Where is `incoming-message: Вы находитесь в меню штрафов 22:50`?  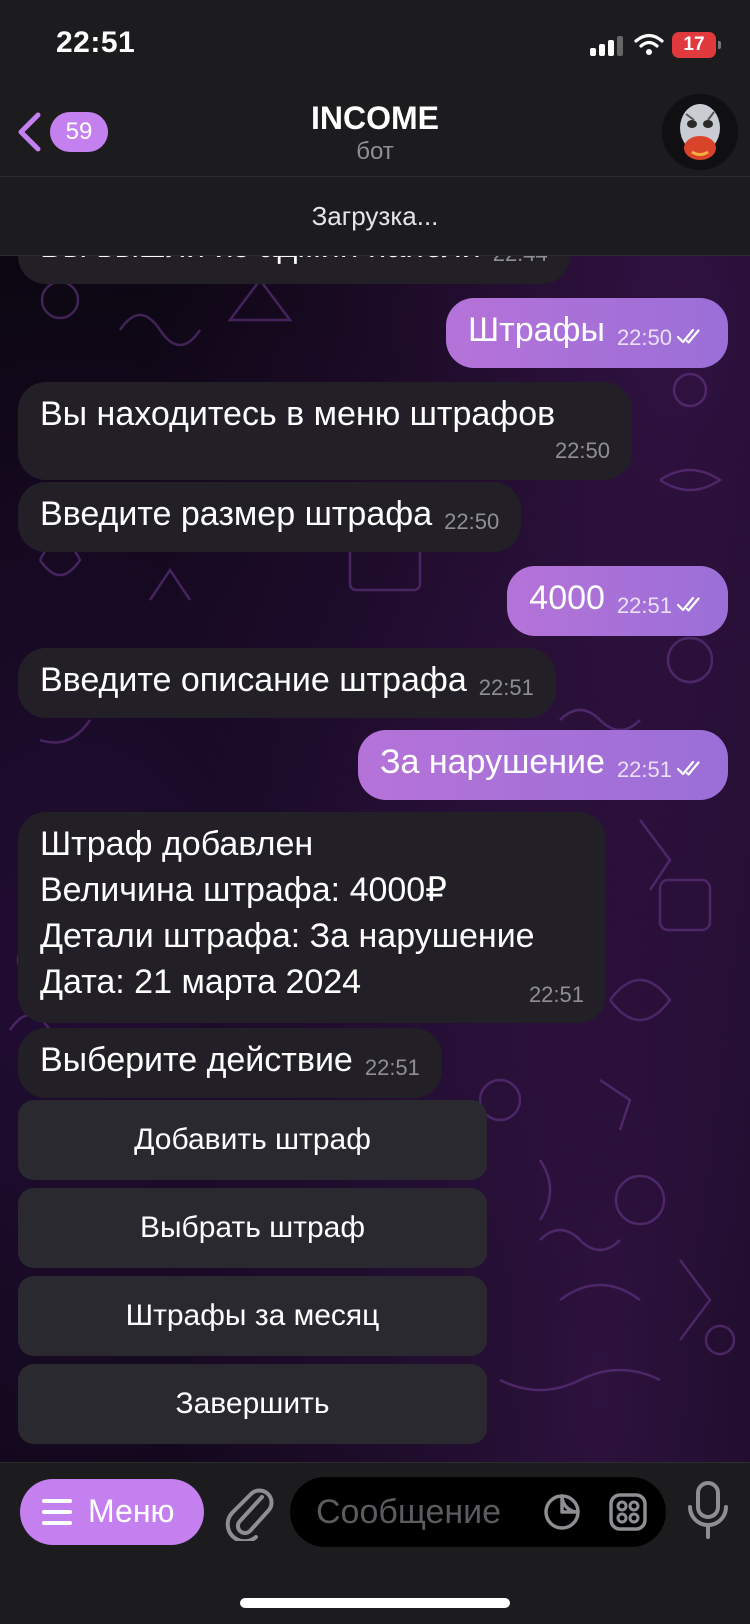
incoming-message: Вы находитесь в меню штрафов 22:50 is located at coordinates (325, 431).